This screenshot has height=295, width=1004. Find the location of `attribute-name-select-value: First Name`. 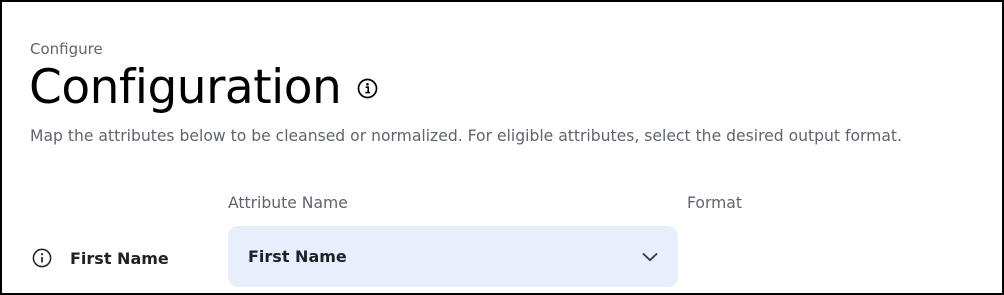

attribute-name-select-value: First Name is located at coordinates (297, 256).